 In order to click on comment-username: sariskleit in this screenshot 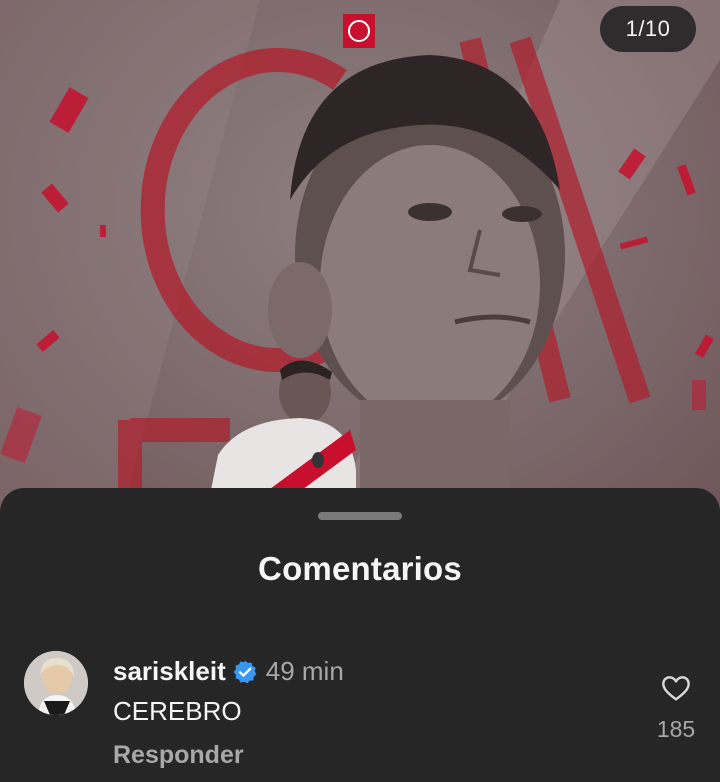, I will do `click(169, 671)`.